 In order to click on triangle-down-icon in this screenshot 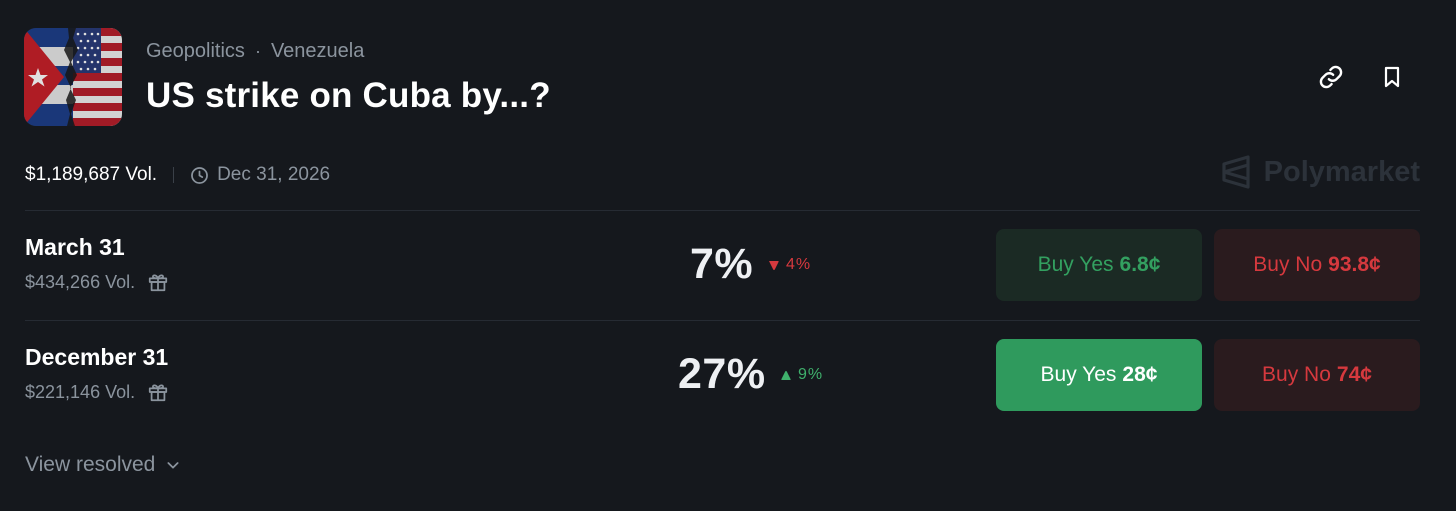, I will do `click(774, 265)`.